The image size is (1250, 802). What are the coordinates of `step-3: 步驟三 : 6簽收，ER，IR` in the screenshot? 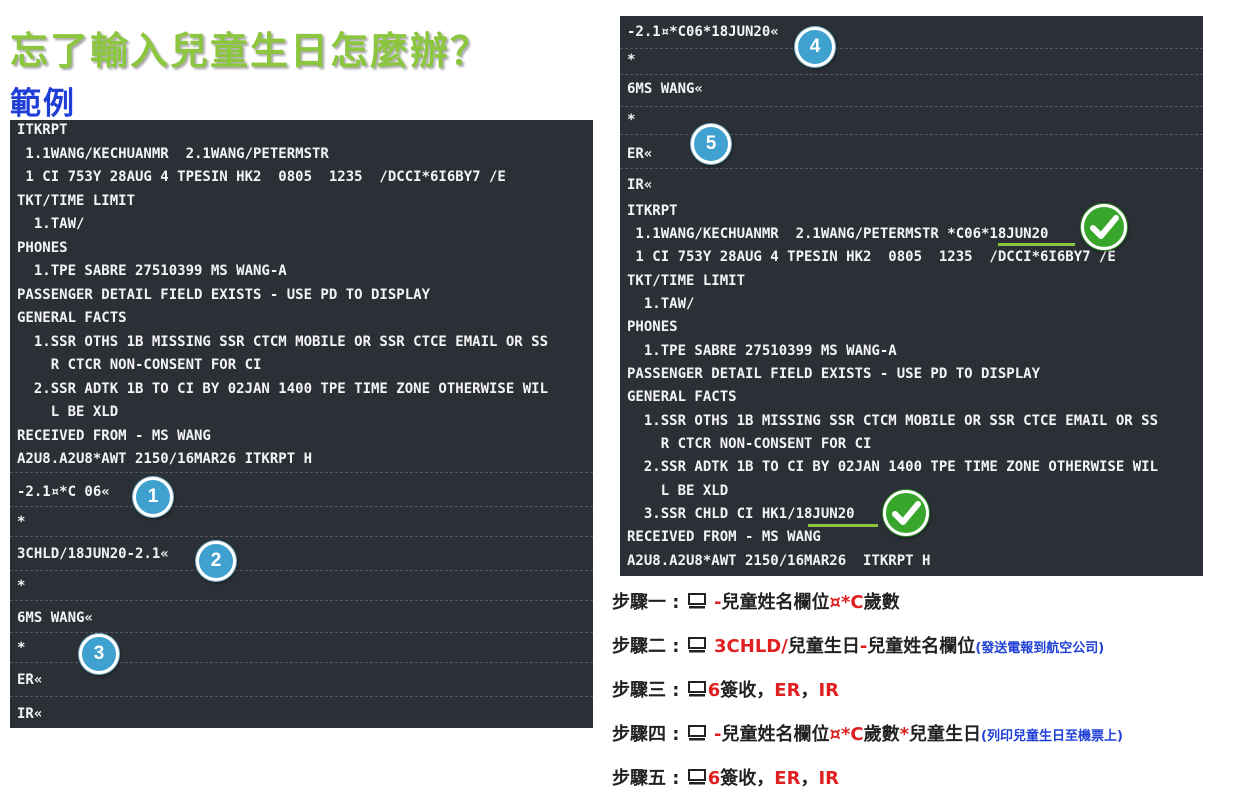 It's located at (725, 689).